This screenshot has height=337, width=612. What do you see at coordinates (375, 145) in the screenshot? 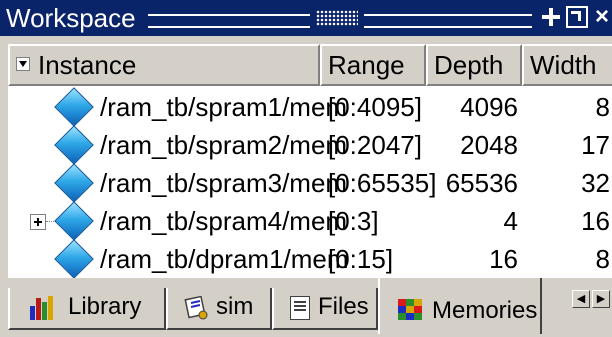
I see `range-cell: [0:2047]` at bounding box center [375, 145].